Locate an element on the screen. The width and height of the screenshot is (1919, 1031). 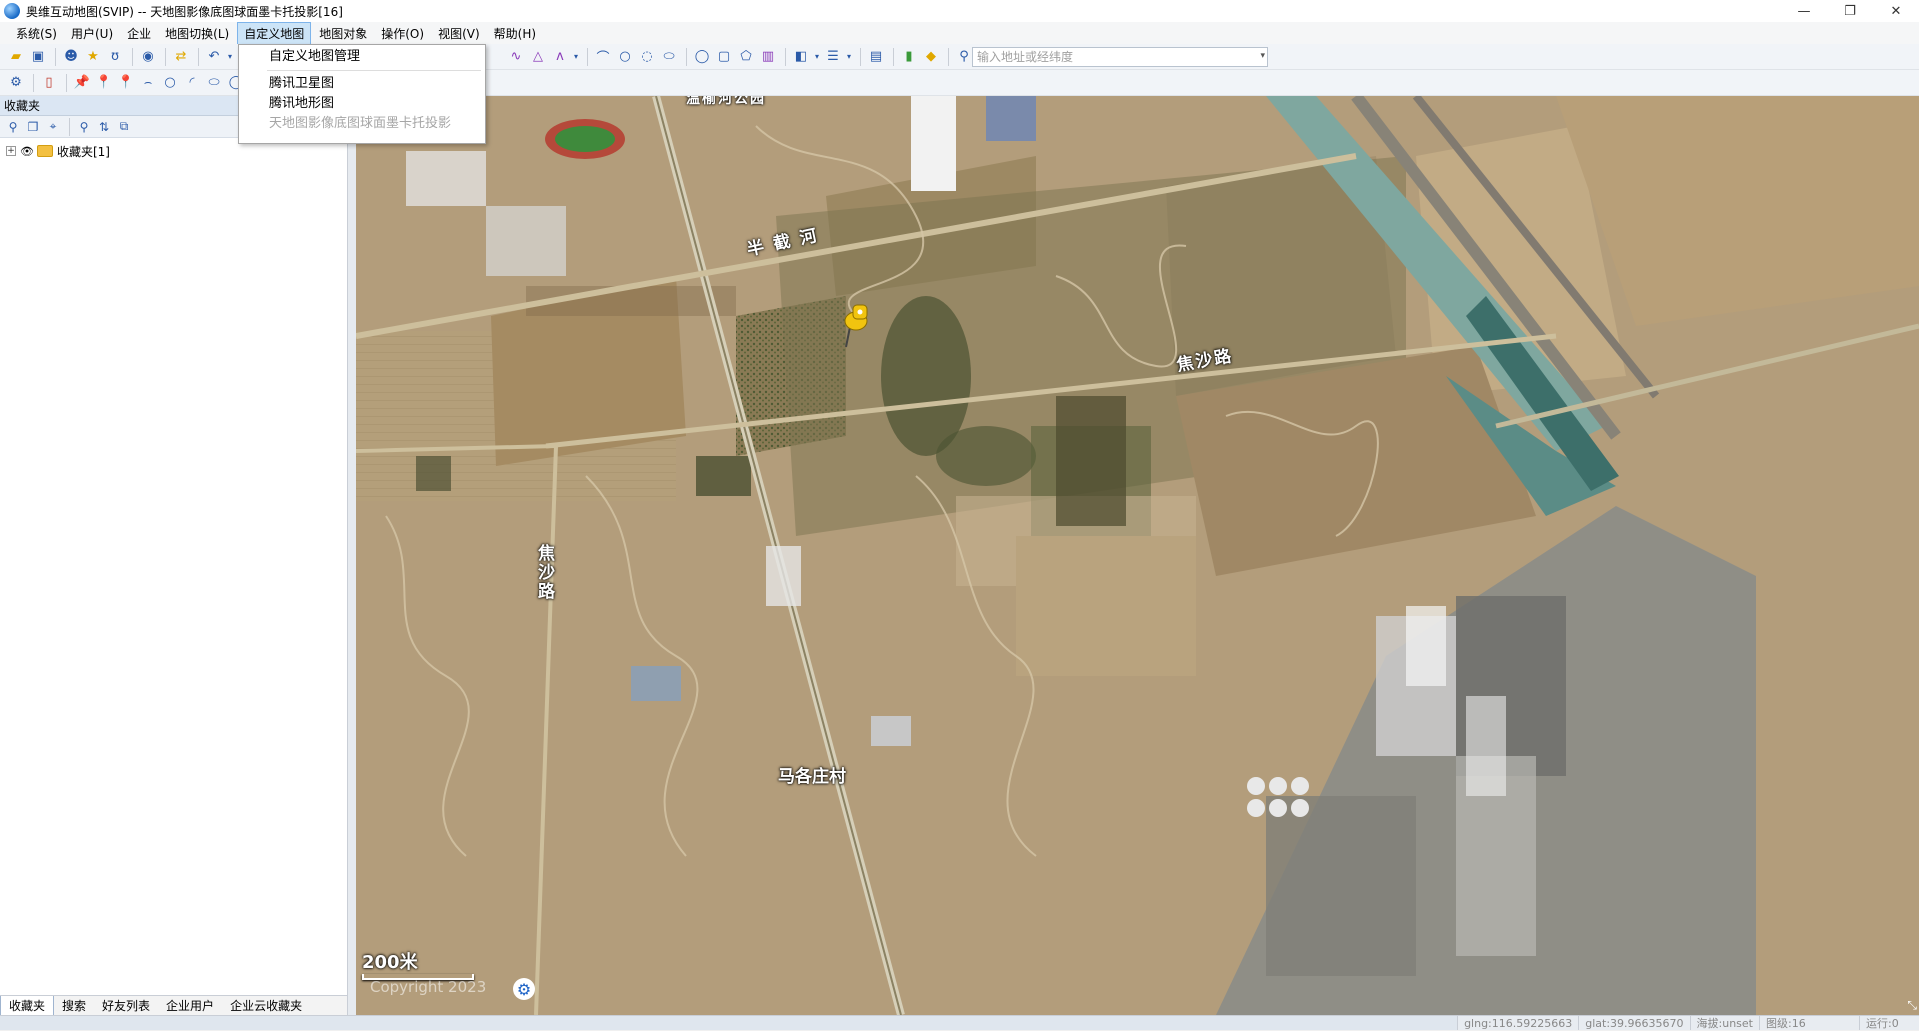
list-icon: ☰ is located at coordinates (833, 57).